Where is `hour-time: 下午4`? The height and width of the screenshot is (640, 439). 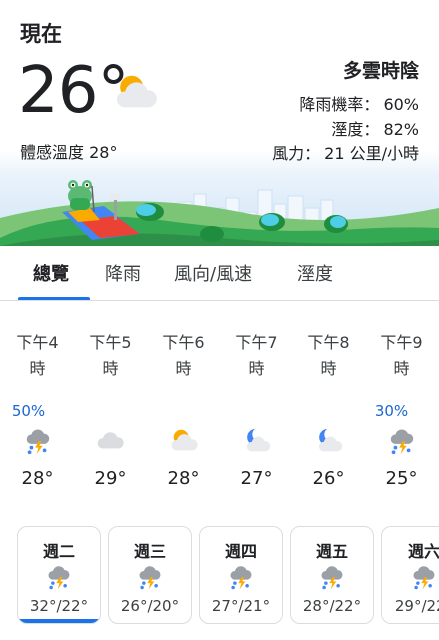 hour-time: 下午4 is located at coordinates (37, 342).